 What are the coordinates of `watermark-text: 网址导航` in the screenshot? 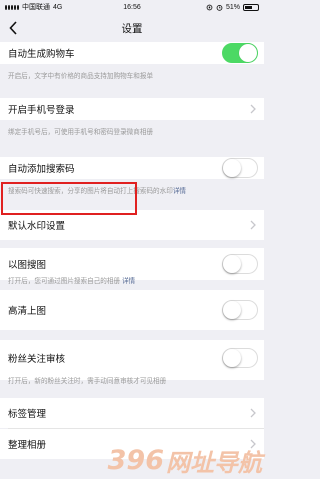 It's located at (214, 462).